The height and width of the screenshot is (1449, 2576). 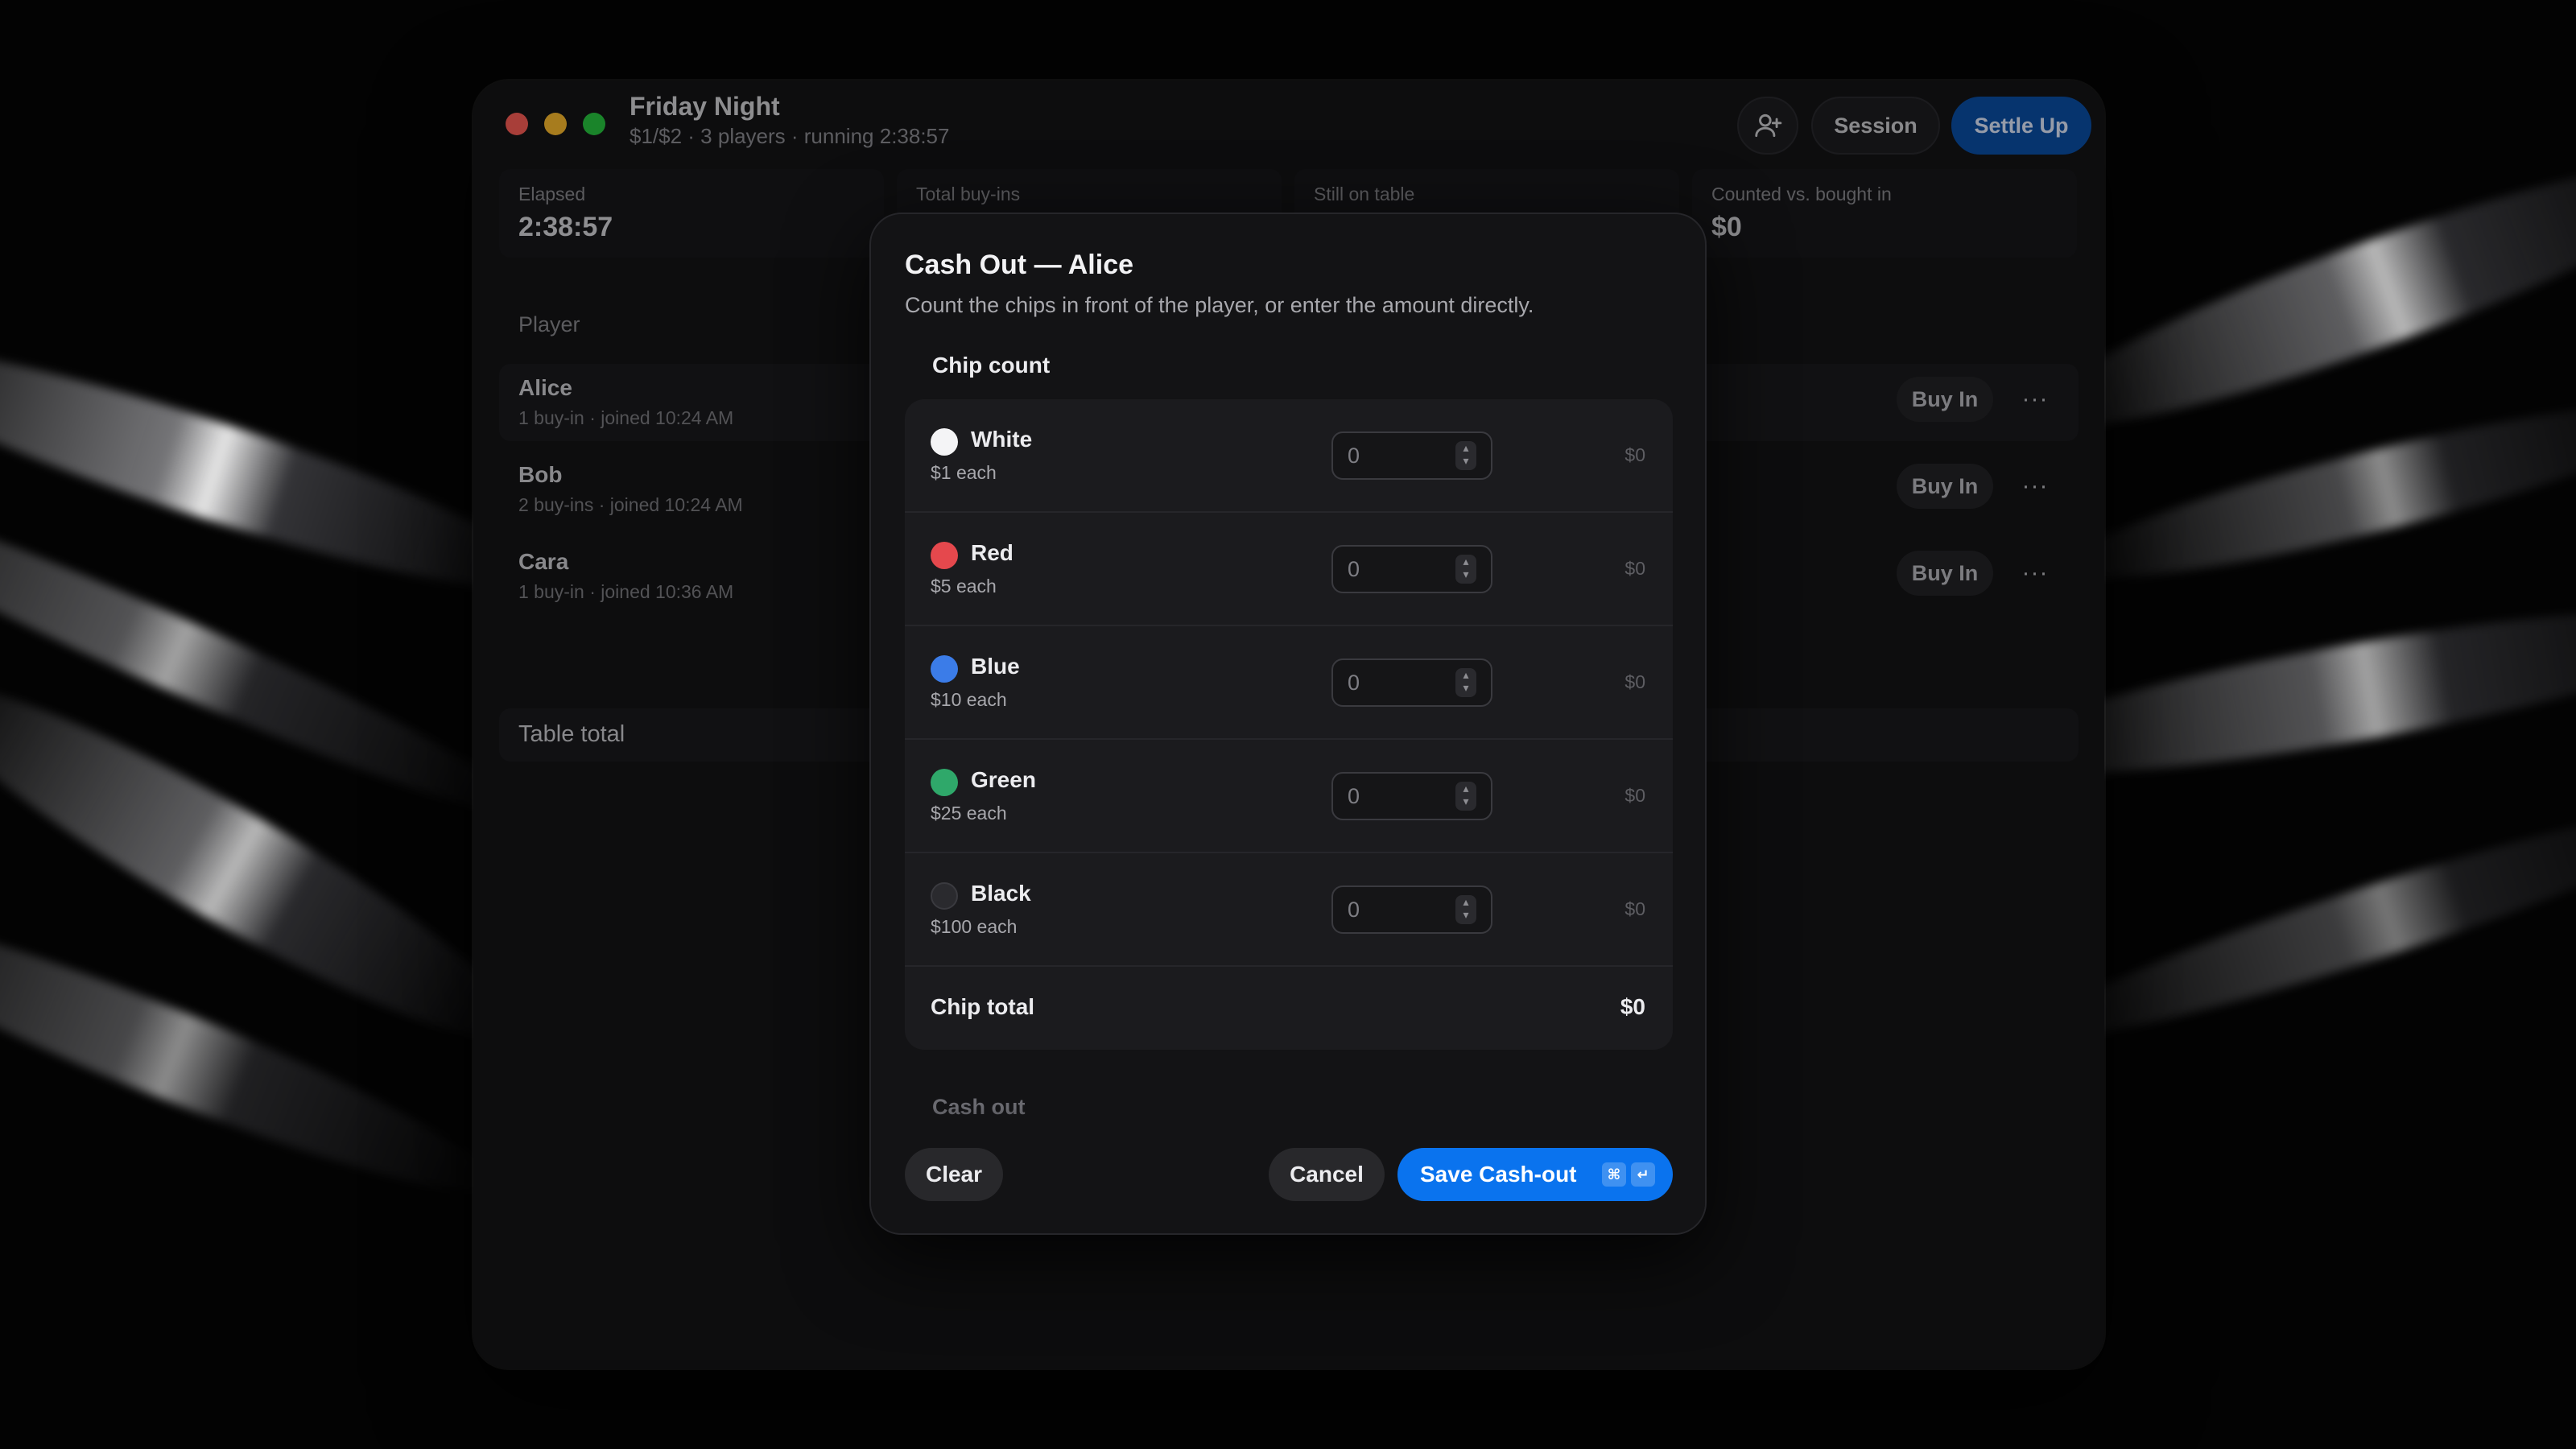 What do you see at coordinates (1289, 1008) in the screenshot?
I see `chip-total-row: Chip total $0` at bounding box center [1289, 1008].